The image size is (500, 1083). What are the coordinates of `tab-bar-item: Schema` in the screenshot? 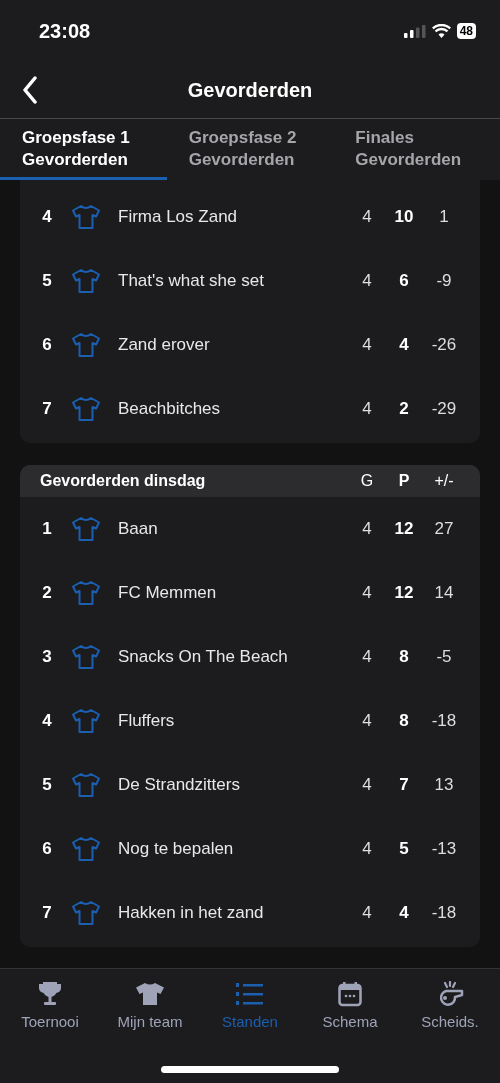 It's located at (350, 1005).